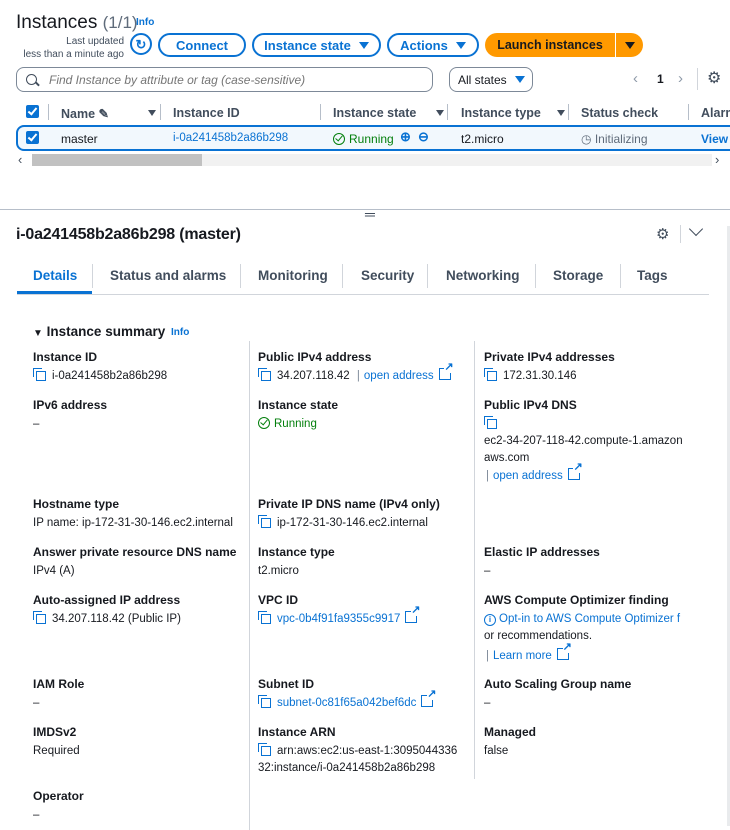  What do you see at coordinates (540, 376) in the screenshot?
I see `field-value: 172.31.30.146` at bounding box center [540, 376].